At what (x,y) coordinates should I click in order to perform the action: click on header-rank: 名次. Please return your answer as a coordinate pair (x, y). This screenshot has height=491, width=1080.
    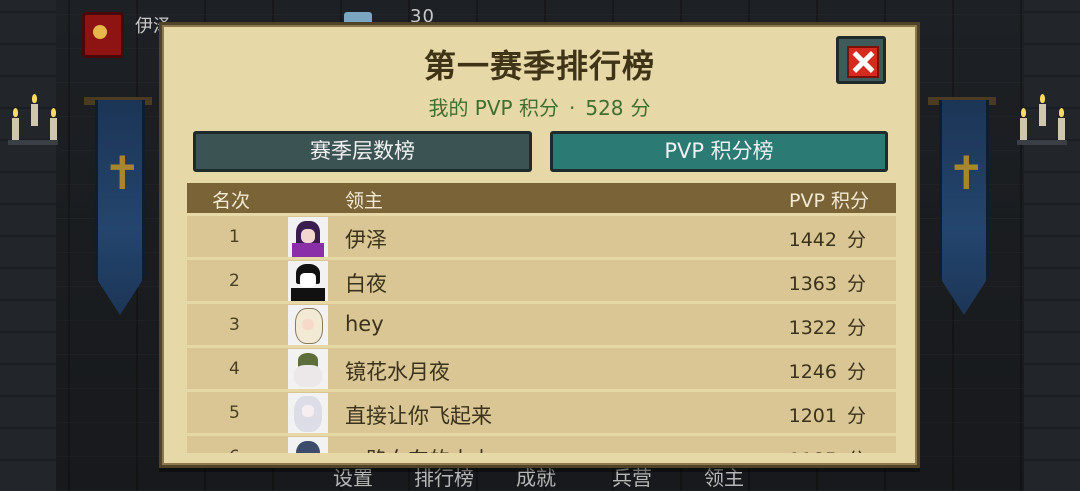
    Looking at the image, I should click on (231, 201).